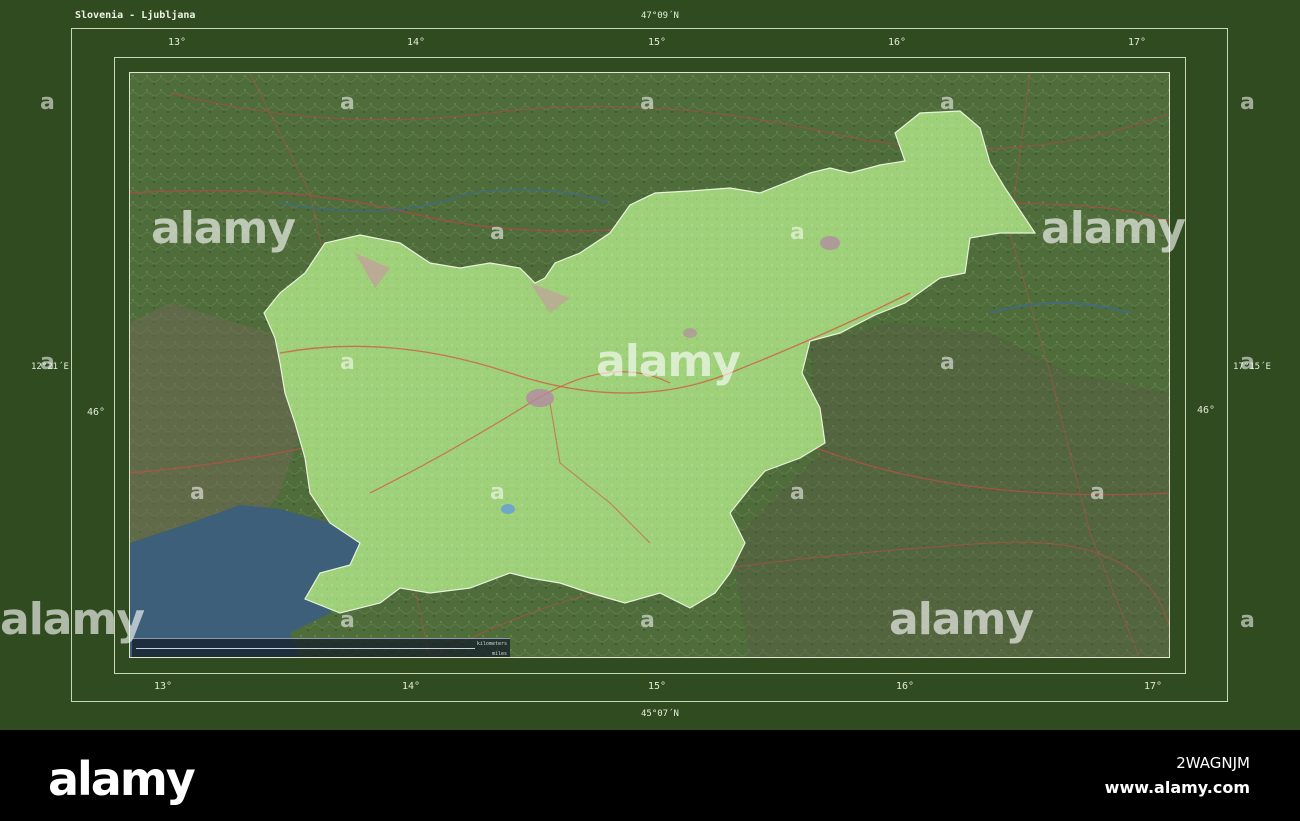 The width and height of the screenshot is (1300, 821). What do you see at coordinates (177, 42) in the screenshot?
I see `lon-tick-top: 13°` at bounding box center [177, 42].